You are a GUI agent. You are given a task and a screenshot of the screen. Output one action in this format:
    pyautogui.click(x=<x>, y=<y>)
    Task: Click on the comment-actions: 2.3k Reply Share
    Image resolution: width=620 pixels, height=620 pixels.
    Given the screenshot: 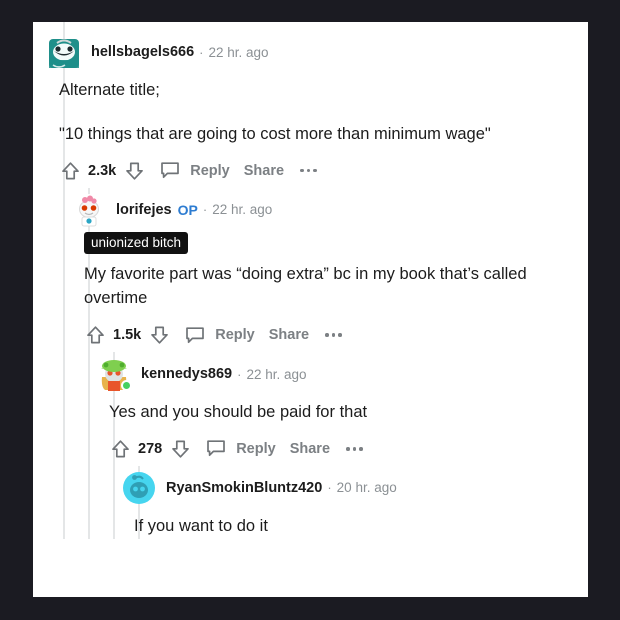 What is the action you would take?
    pyautogui.click(x=316, y=171)
    